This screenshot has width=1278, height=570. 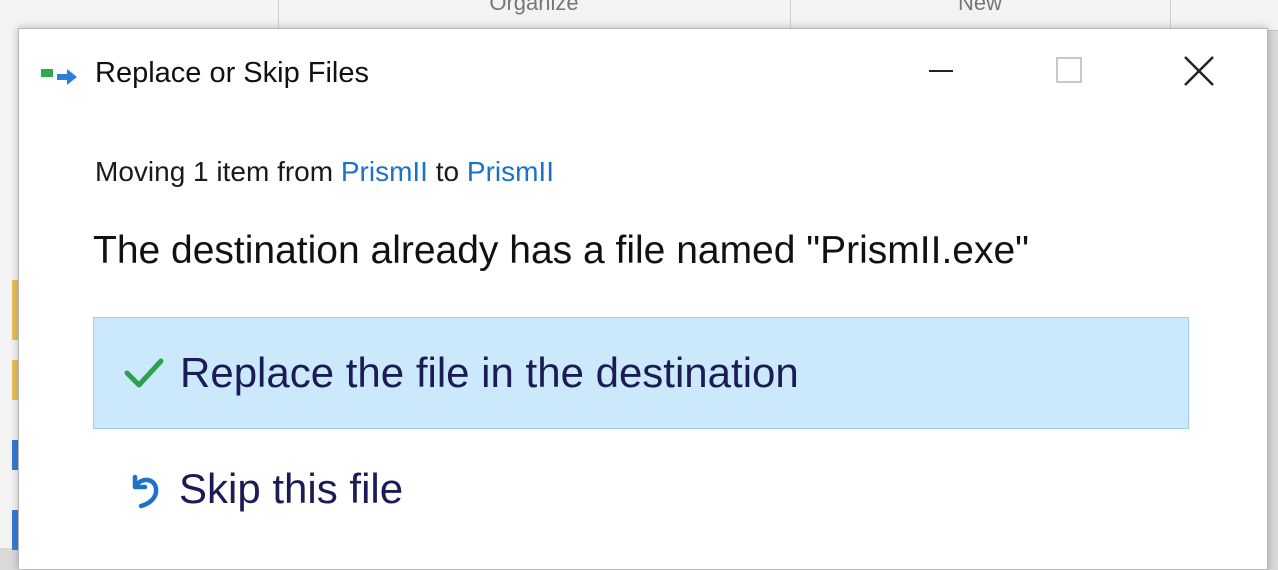 What do you see at coordinates (144, 373) in the screenshot?
I see `checkmark-icon` at bounding box center [144, 373].